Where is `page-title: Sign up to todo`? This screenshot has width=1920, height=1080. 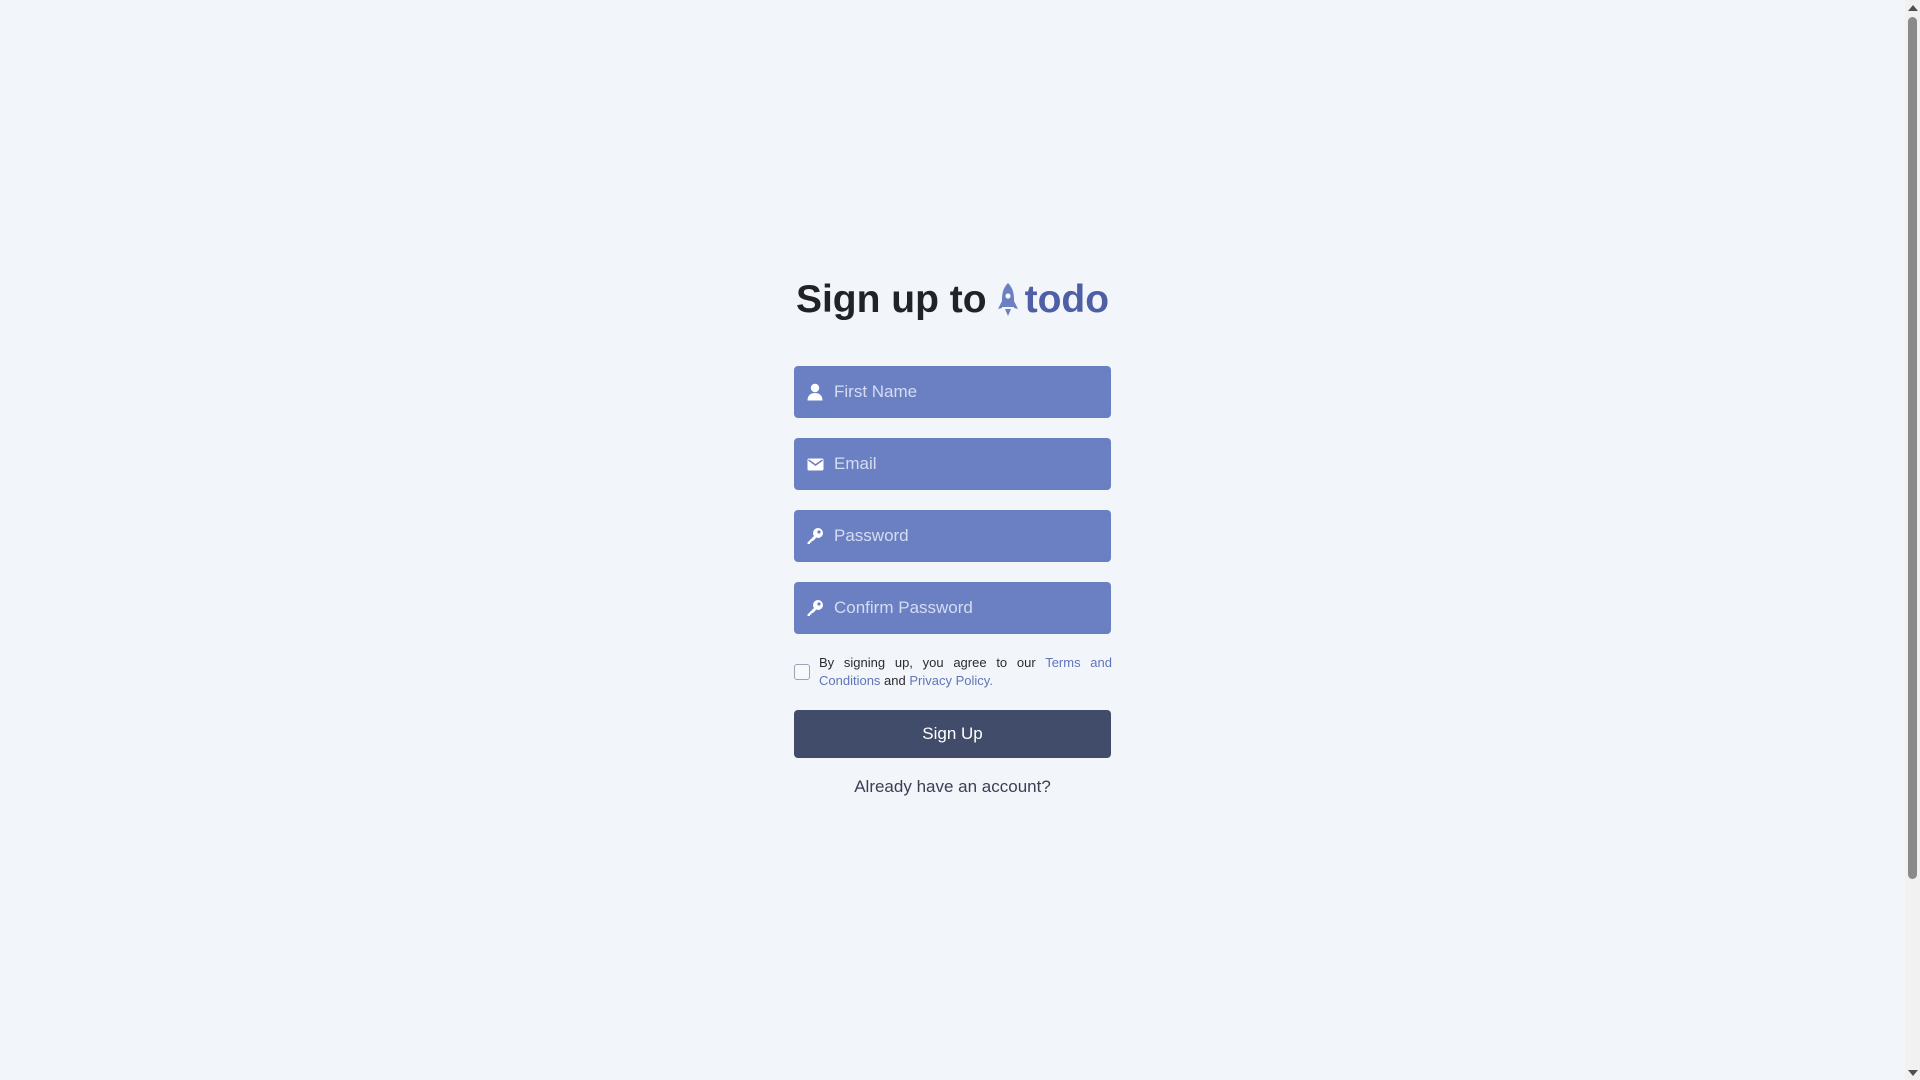
page-title: Sign up to todo is located at coordinates (952, 300).